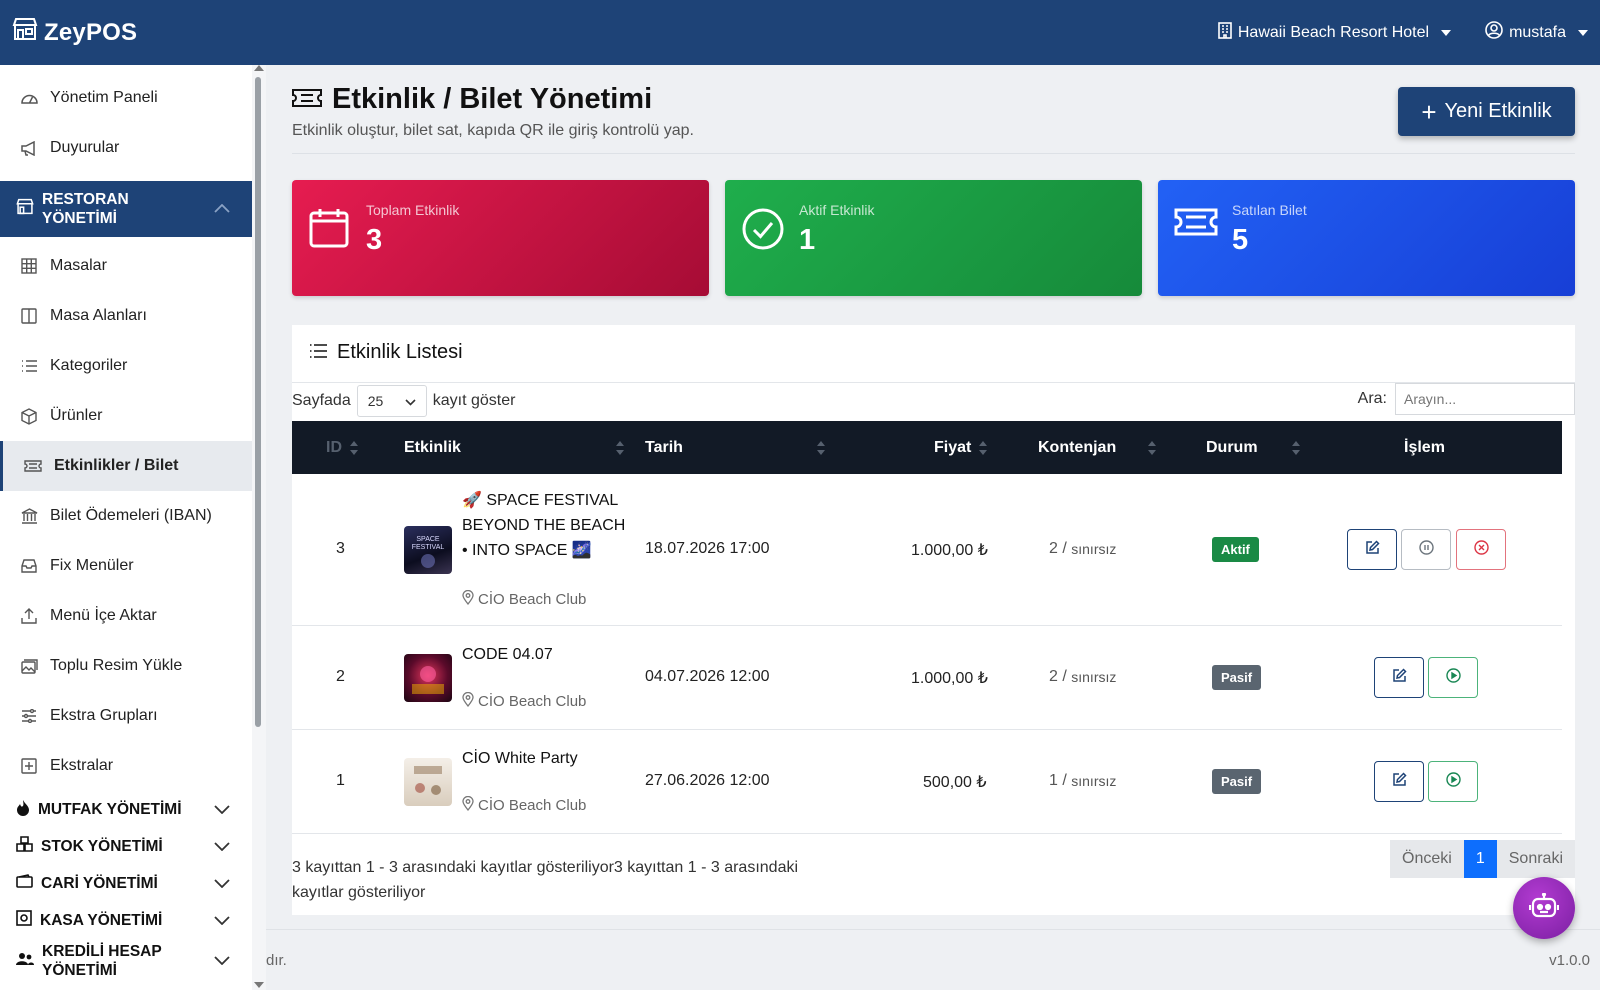 Image resolution: width=1600 pixels, height=990 pixels. I want to click on sidebar-item-tables: Masalar, so click(126, 266).